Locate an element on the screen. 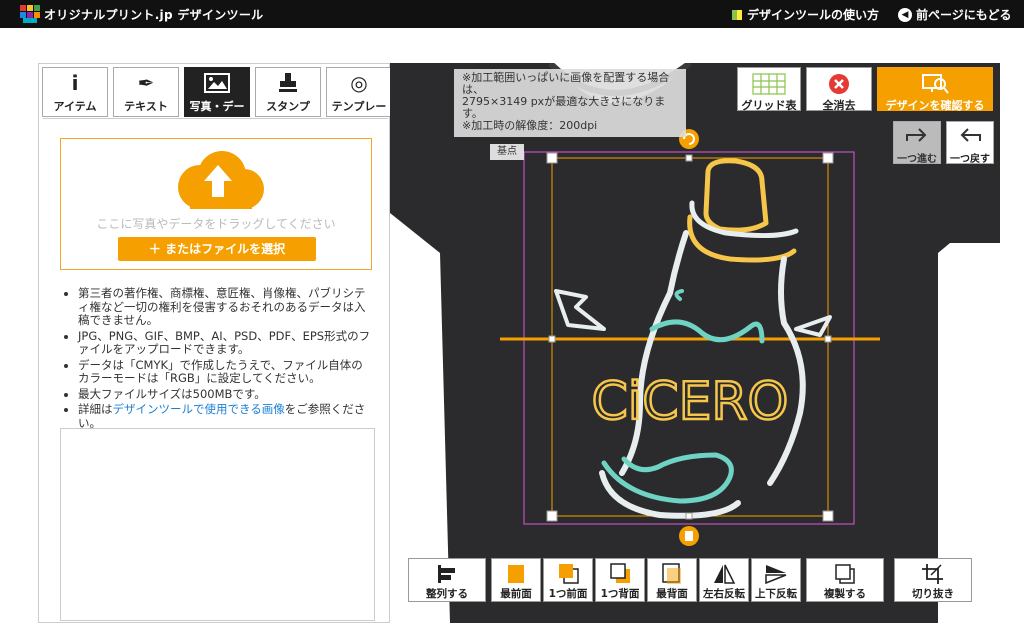 The image size is (1024, 641). redo-button: 一つ進む is located at coordinates (917, 143).